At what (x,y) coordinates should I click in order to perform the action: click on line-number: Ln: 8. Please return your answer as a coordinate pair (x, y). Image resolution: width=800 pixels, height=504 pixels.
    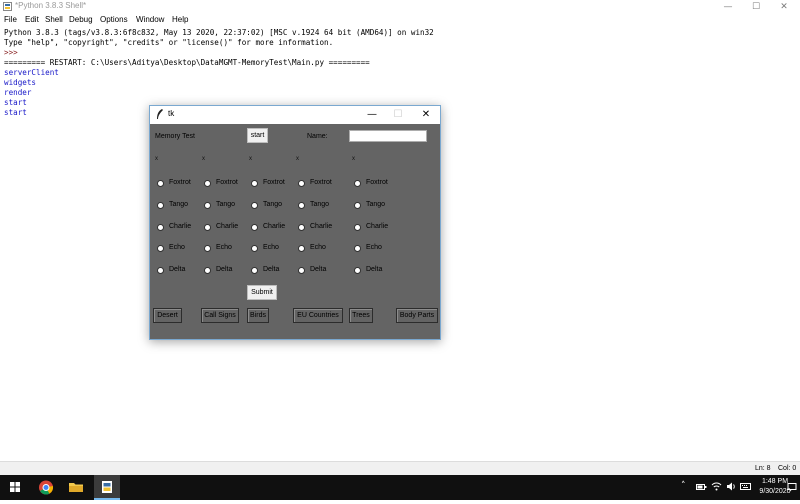
    Looking at the image, I should click on (763, 468).